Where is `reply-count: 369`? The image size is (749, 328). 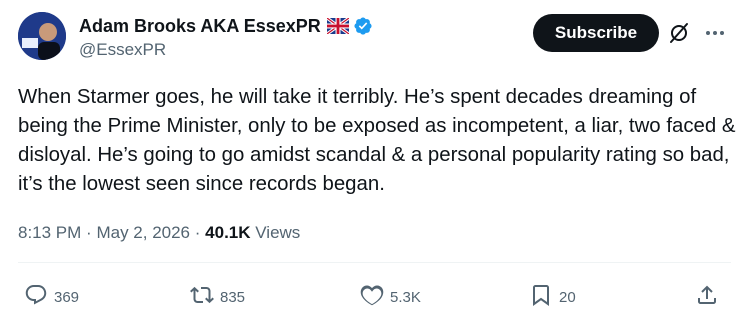 reply-count: 369 is located at coordinates (67, 297).